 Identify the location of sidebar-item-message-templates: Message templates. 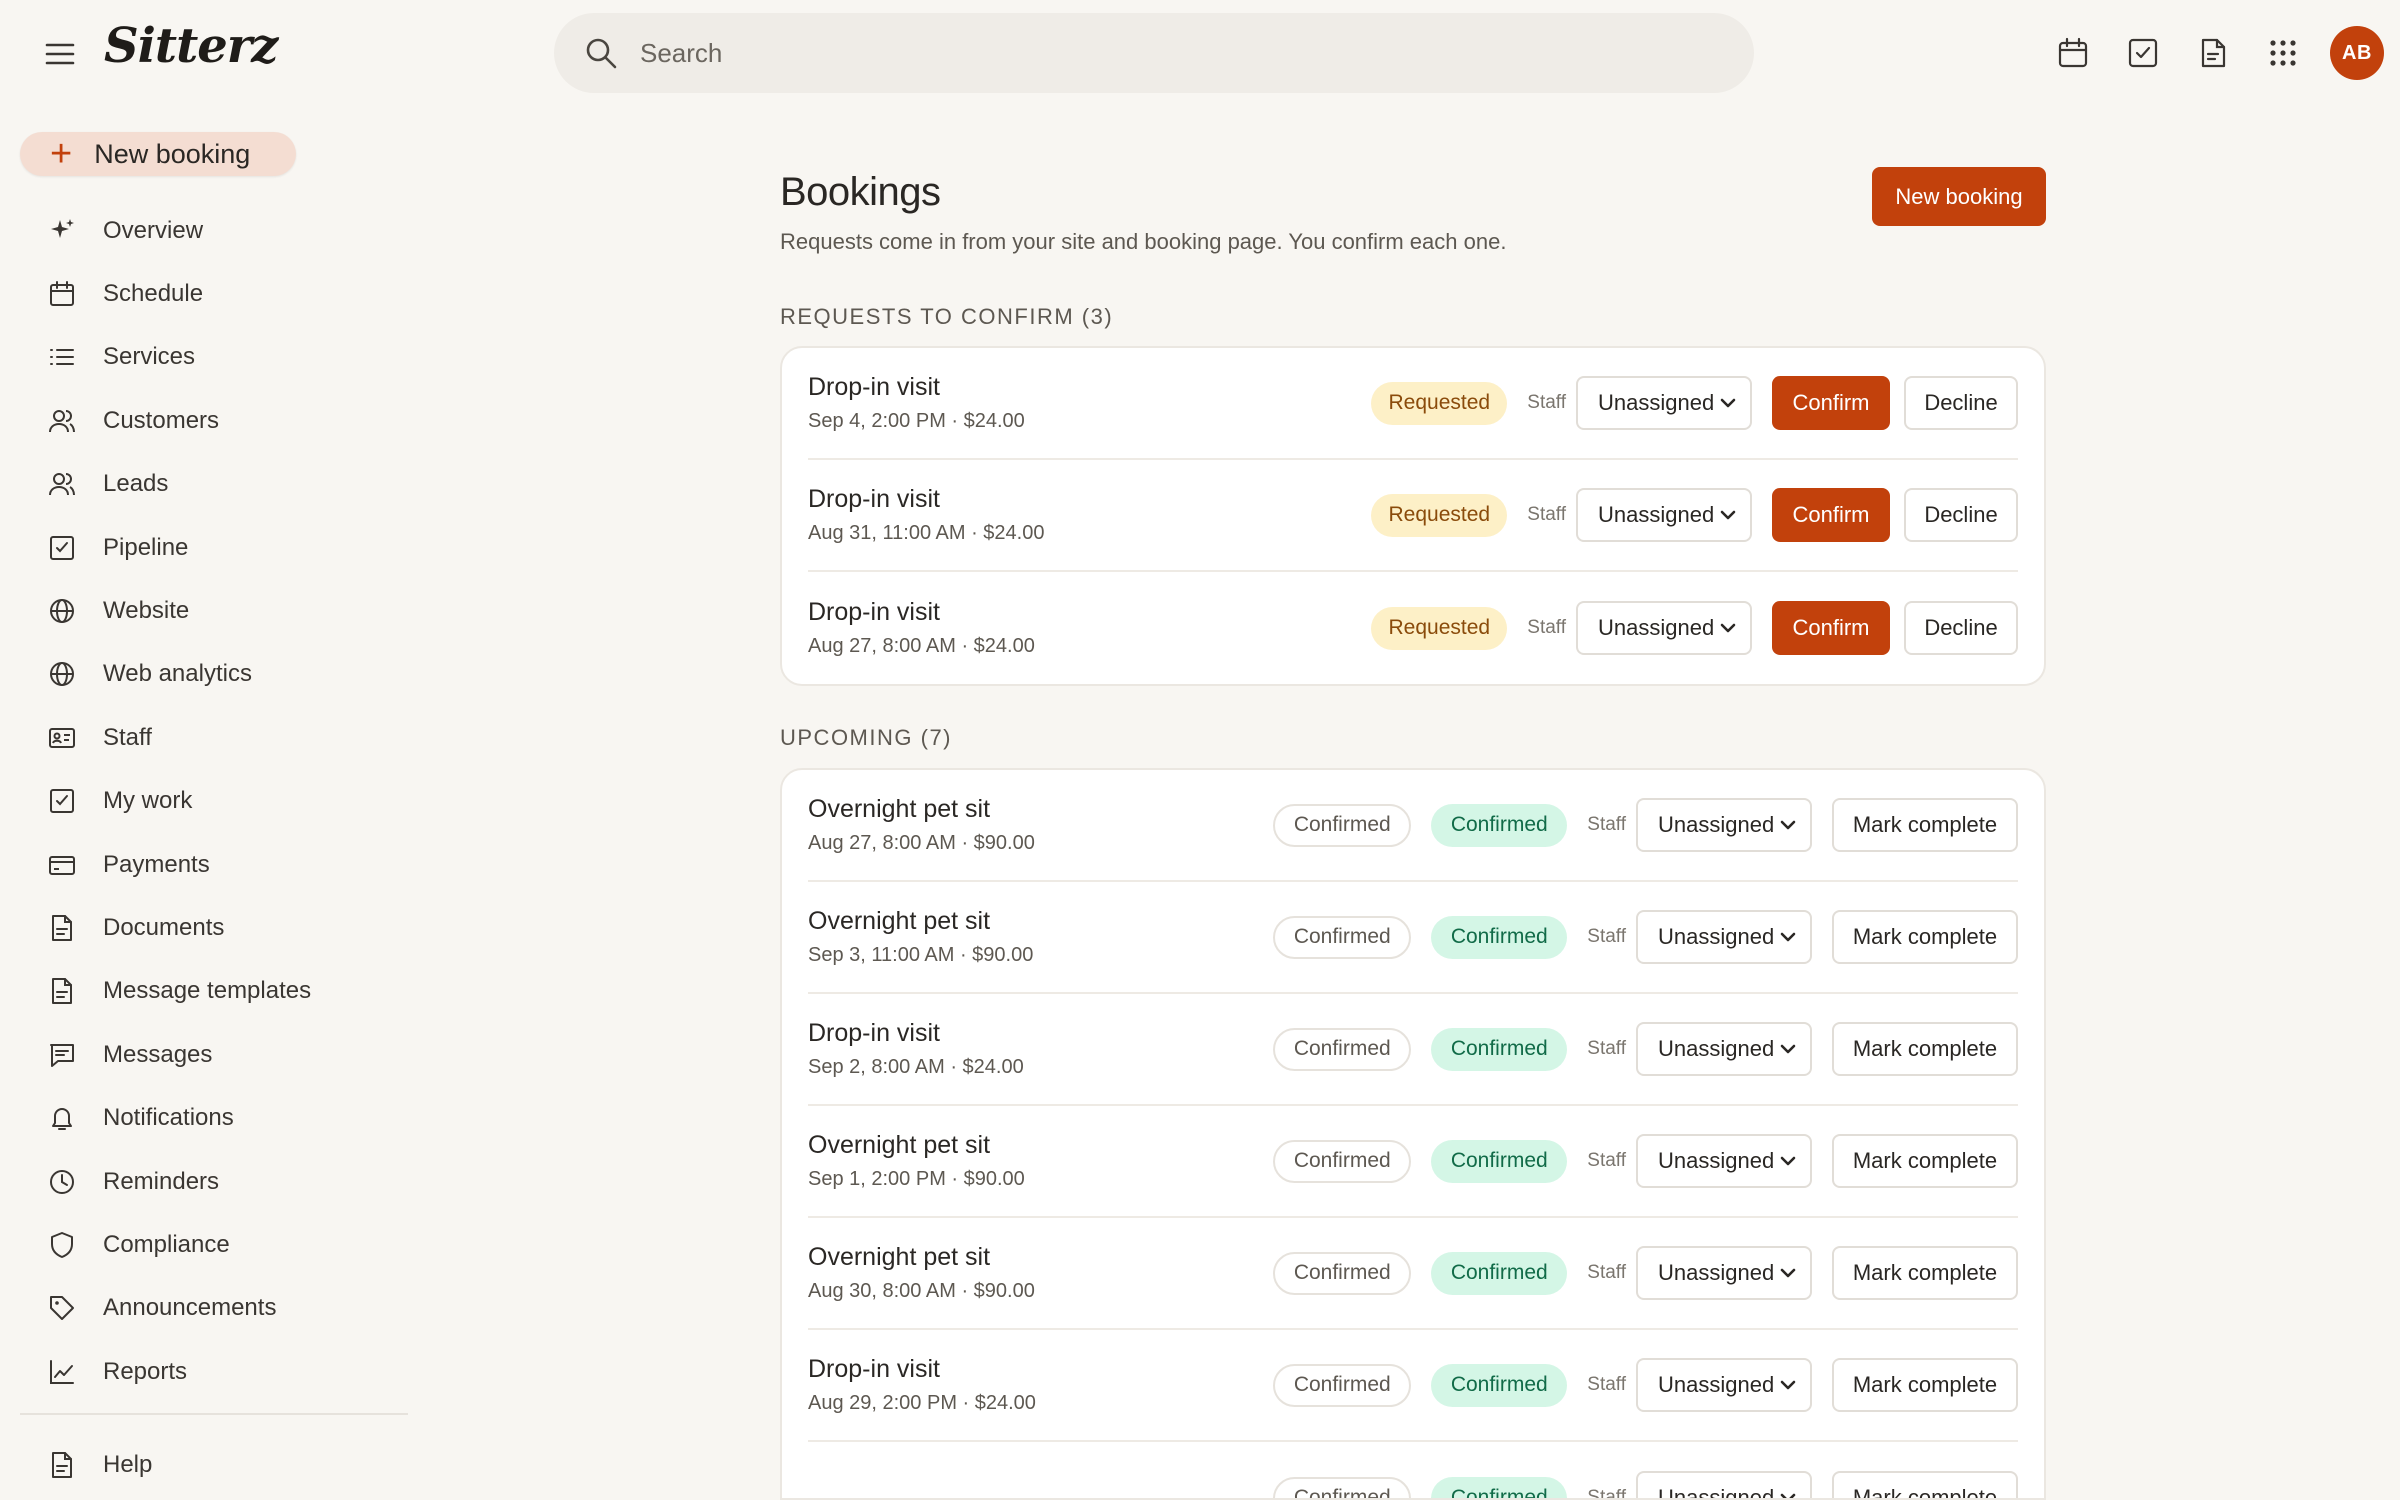
(205, 991).